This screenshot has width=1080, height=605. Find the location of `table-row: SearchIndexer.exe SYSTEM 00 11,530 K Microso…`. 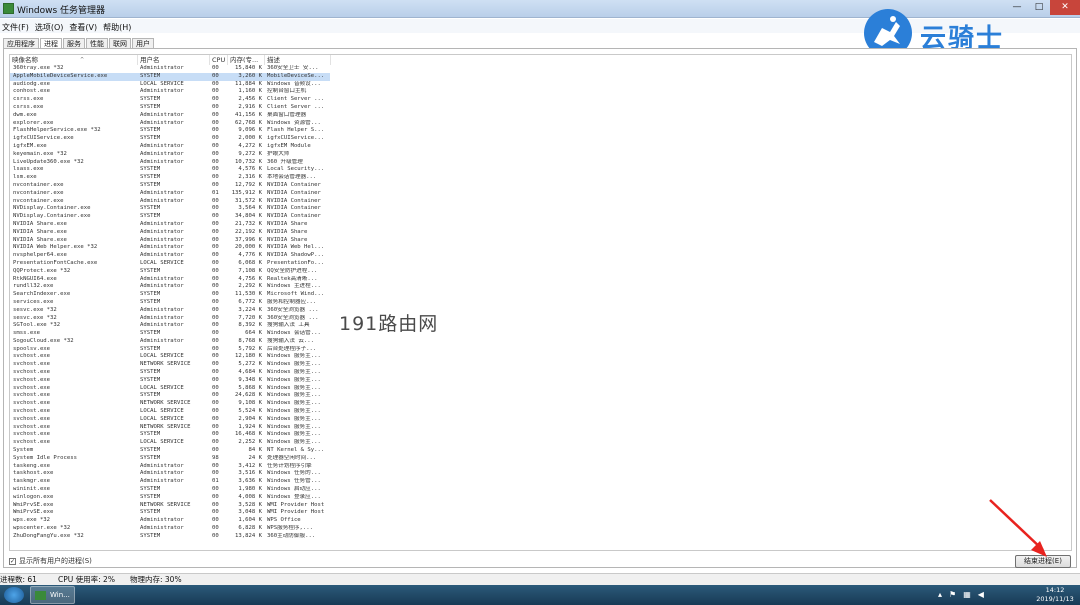

table-row: SearchIndexer.exe SYSTEM 00 11,530 K Microso… is located at coordinates (170, 295).